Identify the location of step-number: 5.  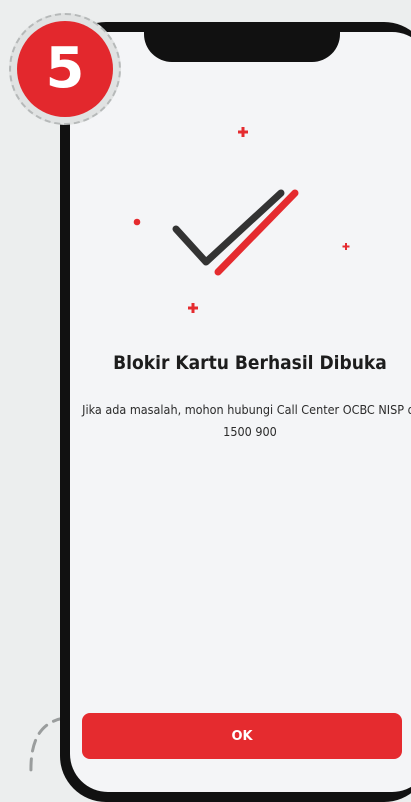
(65, 68).